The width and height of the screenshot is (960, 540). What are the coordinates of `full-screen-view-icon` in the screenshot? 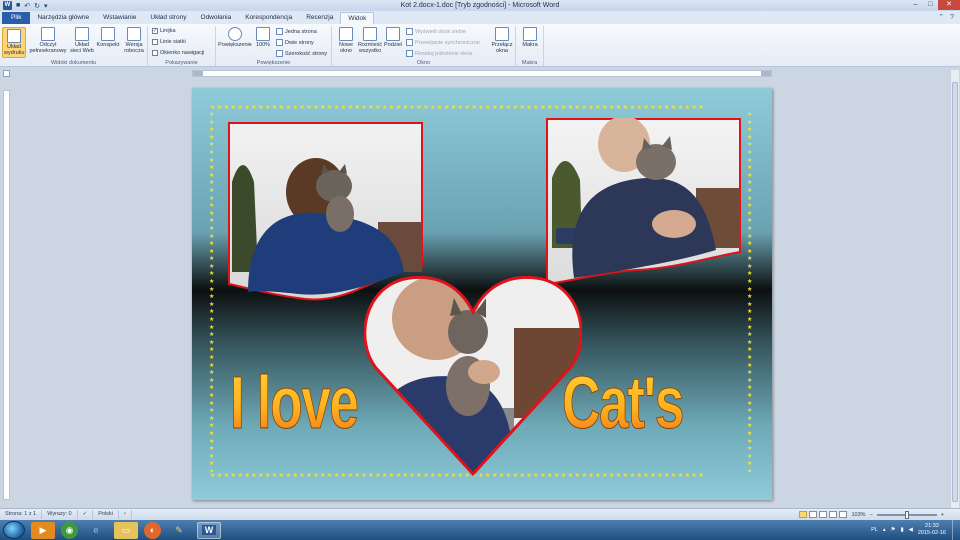 It's located at (813, 514).